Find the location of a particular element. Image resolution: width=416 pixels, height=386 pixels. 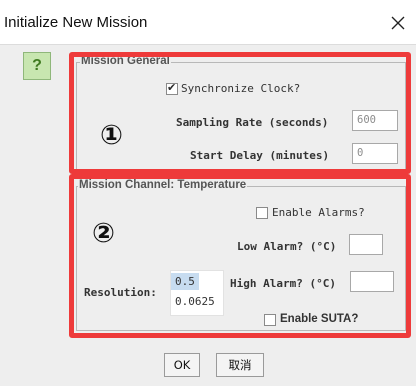

resolution-list: 0.5 0.0625 is located at coordinates (197, 293).